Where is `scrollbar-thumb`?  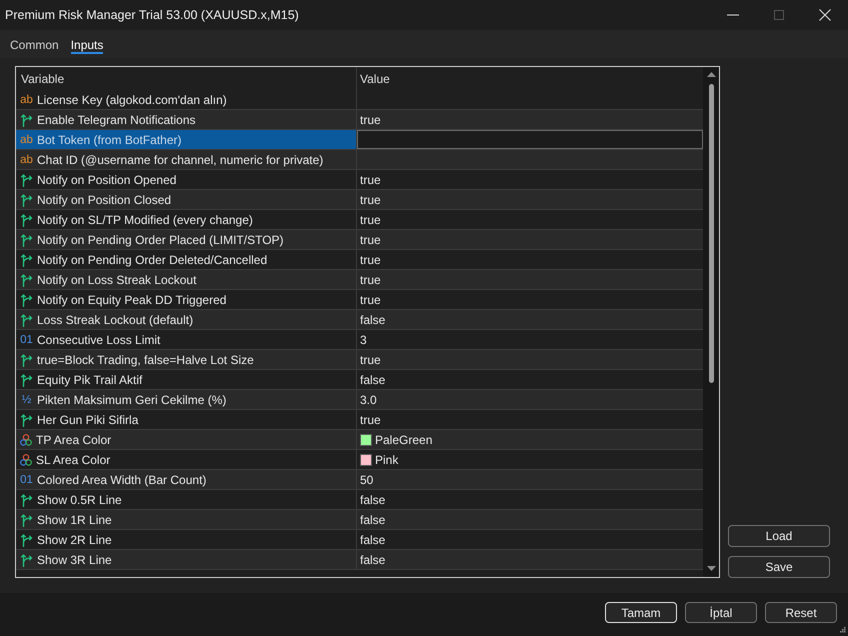 scrollbar-thumb is located at coordinates (711, 233).